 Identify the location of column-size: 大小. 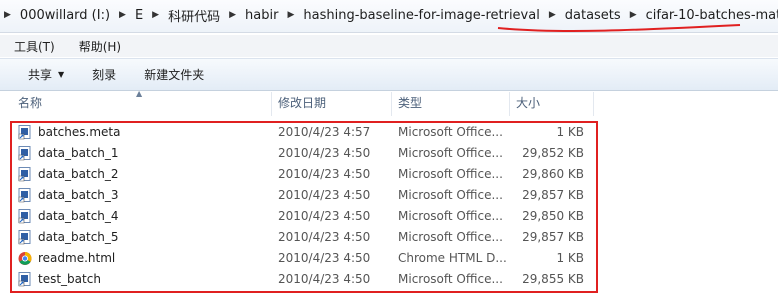
(552, 104).